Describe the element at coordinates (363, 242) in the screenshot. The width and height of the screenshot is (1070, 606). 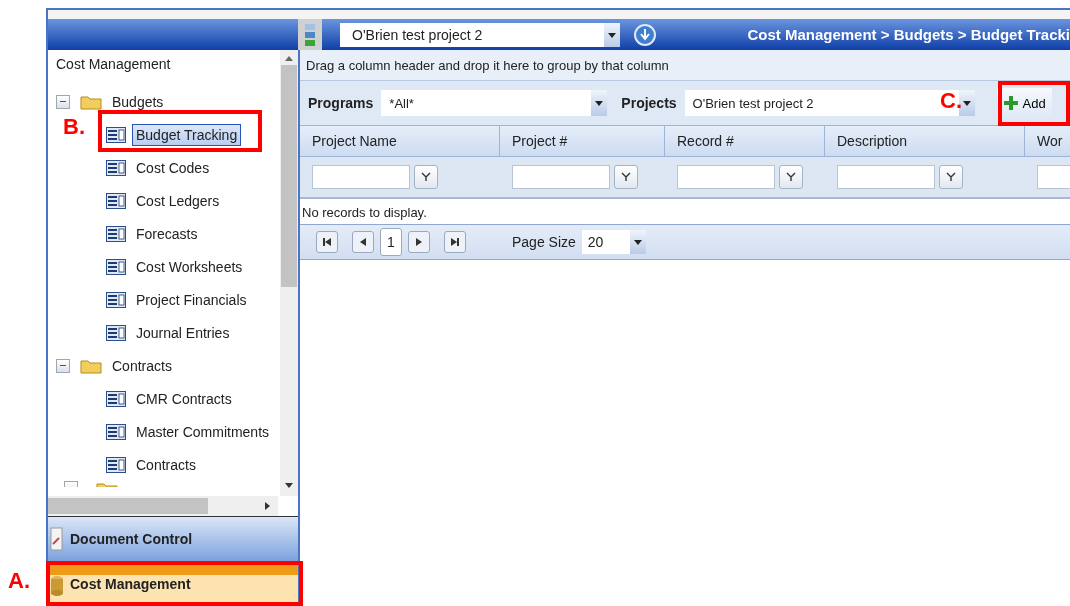
I see `previous-page-icon` at that location.